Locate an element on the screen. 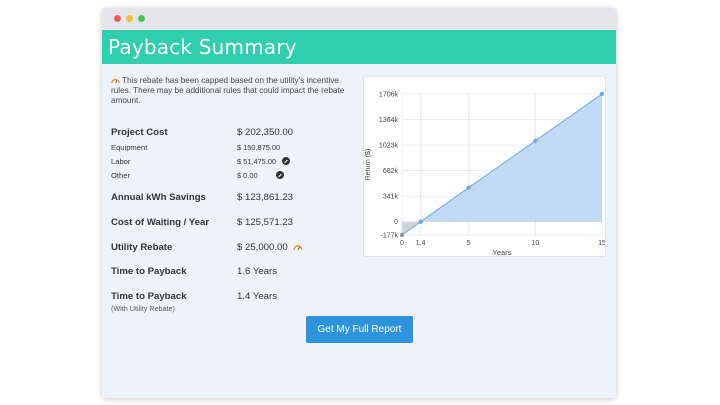  project-cost-label: Project Cost is located at coordinates (139, 132).